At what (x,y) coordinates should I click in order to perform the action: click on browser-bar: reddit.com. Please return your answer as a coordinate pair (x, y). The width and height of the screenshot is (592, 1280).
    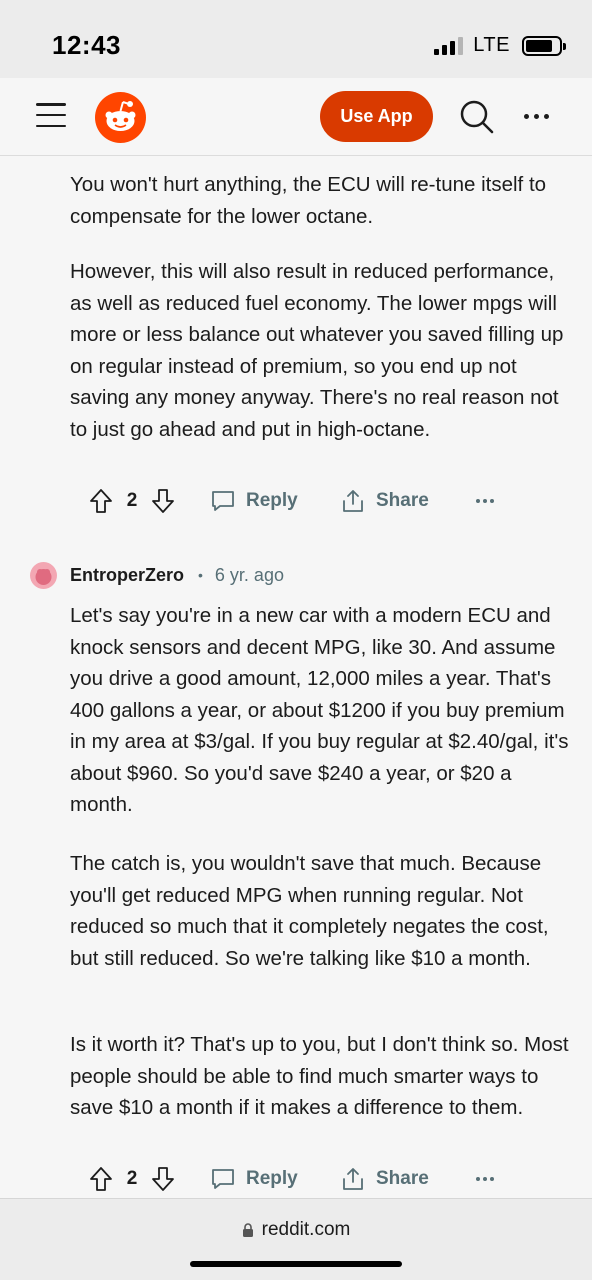
    Looking at the image, I should click on (296, 1239).